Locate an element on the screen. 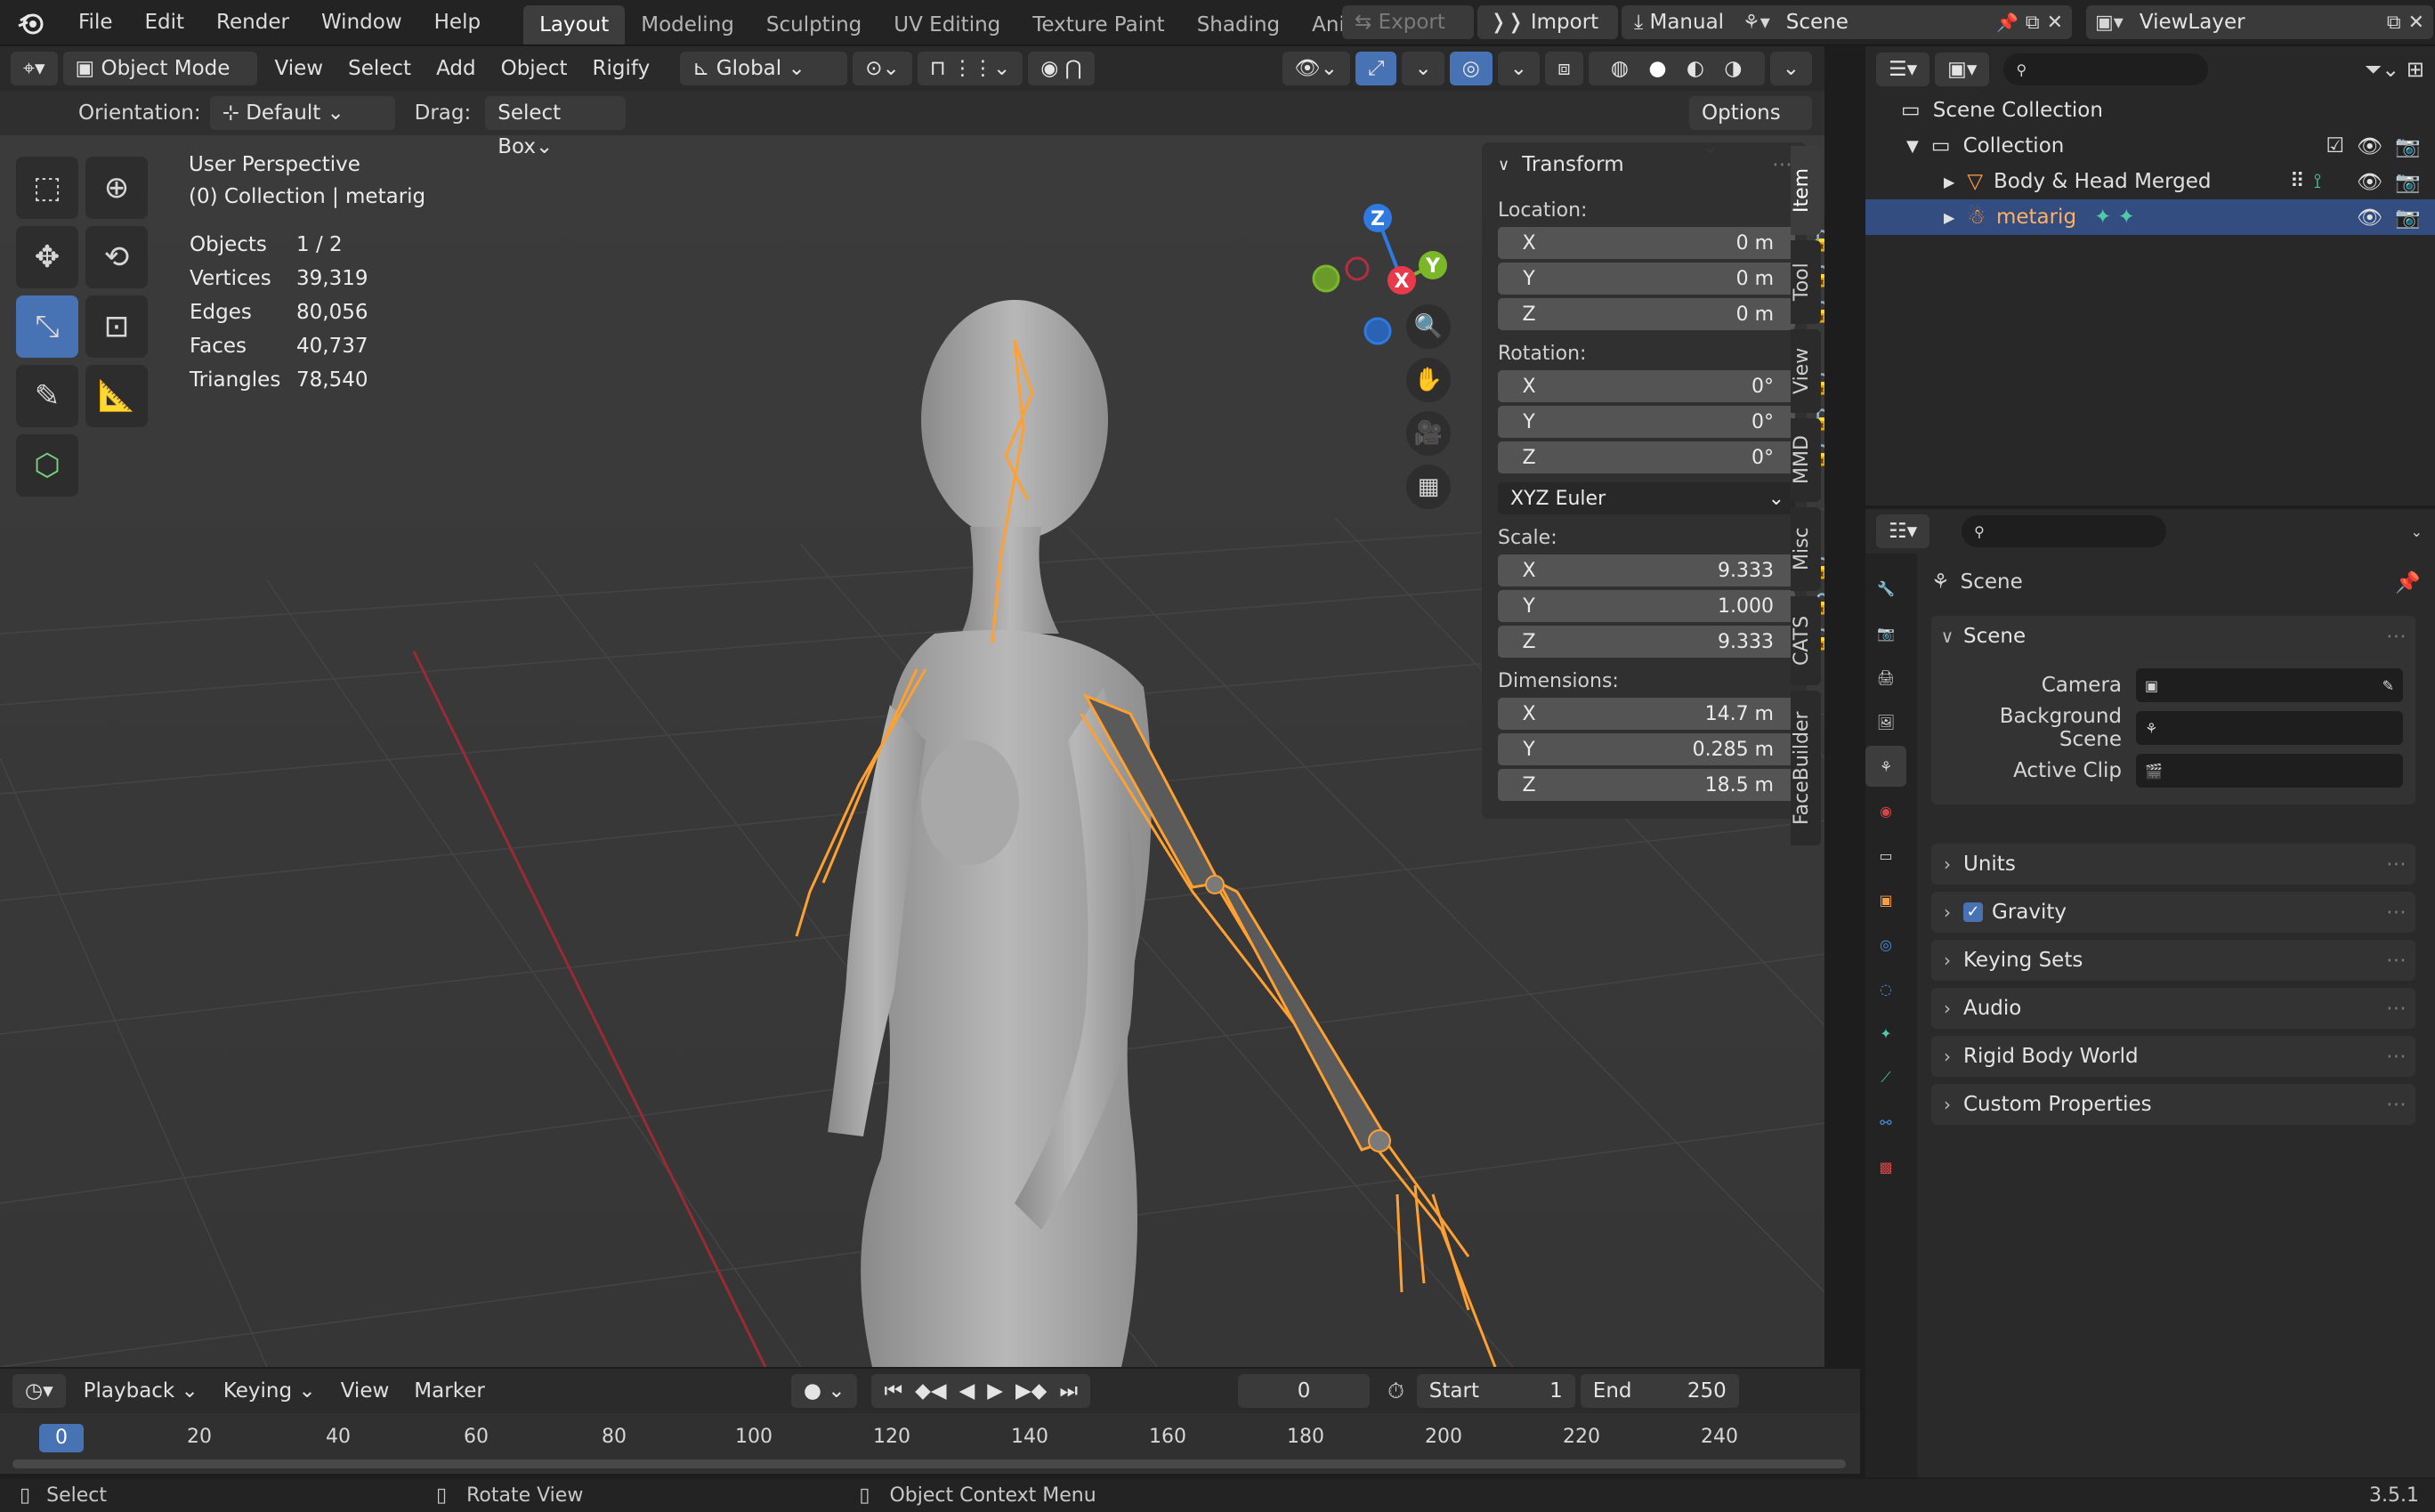 This screenshot has height=1512, width=2435. blender-logo-icon is located at coordinates (31, 22).